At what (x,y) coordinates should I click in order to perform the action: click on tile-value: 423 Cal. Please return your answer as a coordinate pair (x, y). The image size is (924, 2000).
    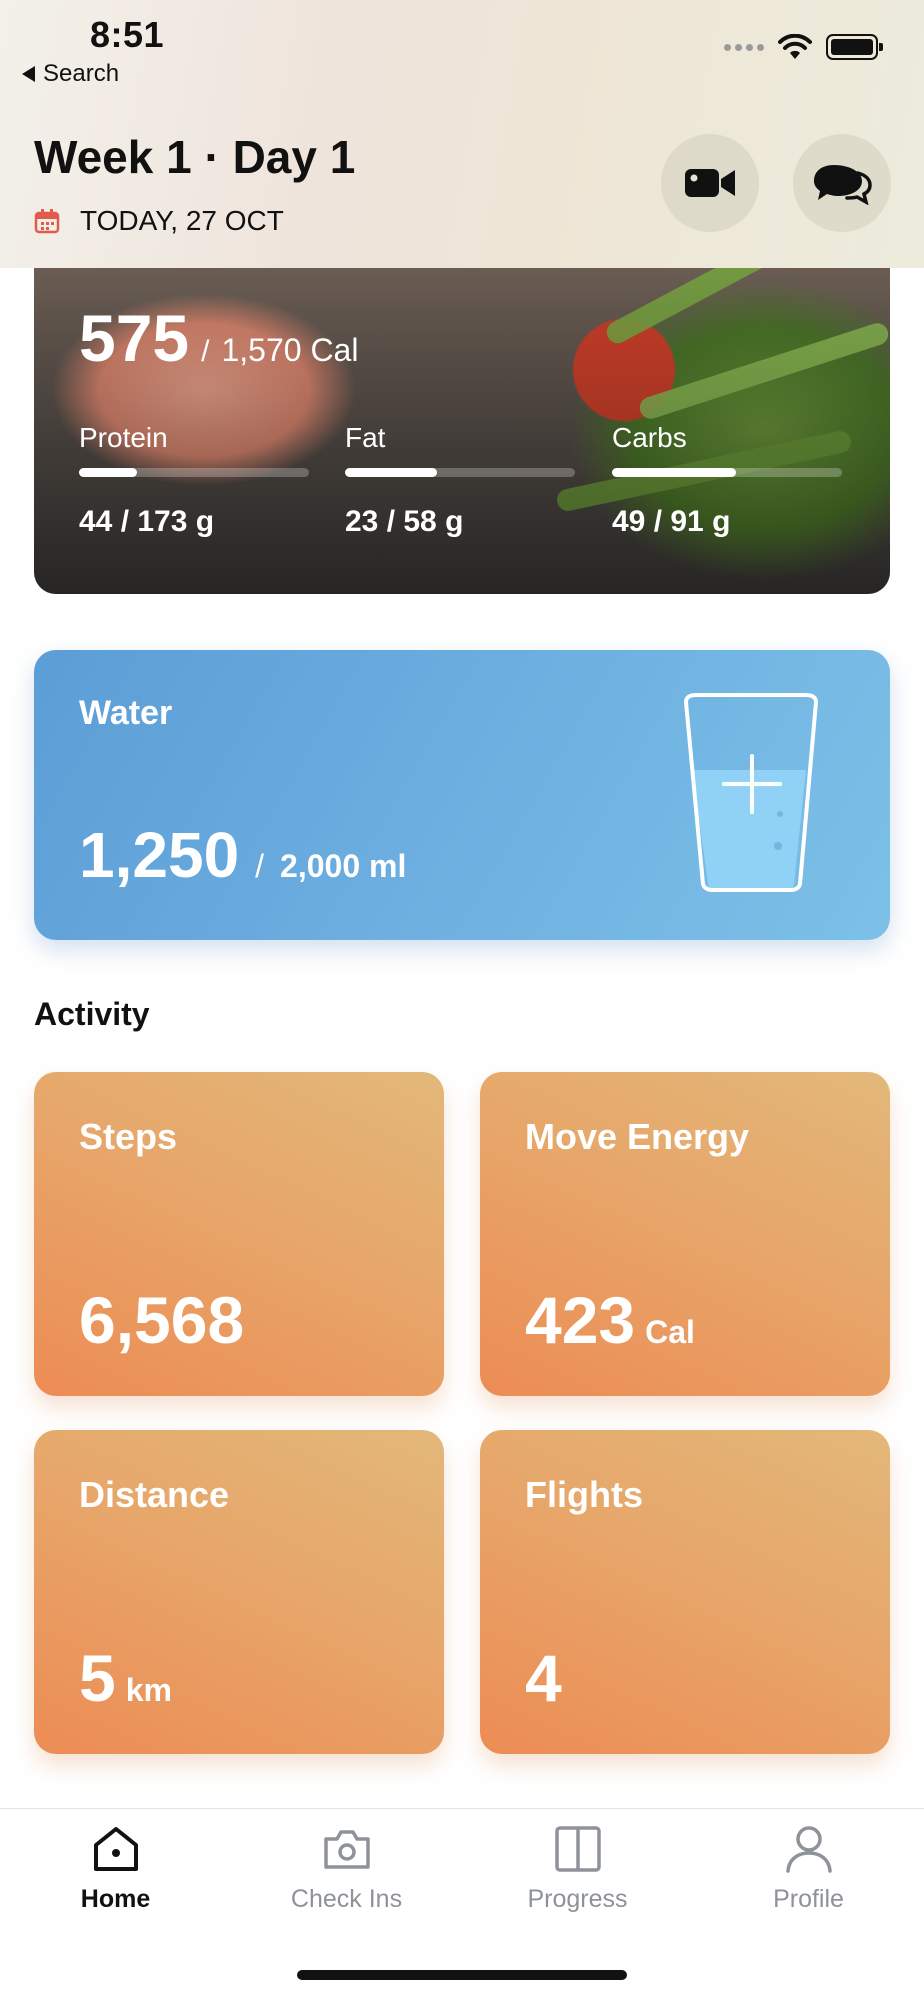
    Looking at the image, I should click on (610, 1320).